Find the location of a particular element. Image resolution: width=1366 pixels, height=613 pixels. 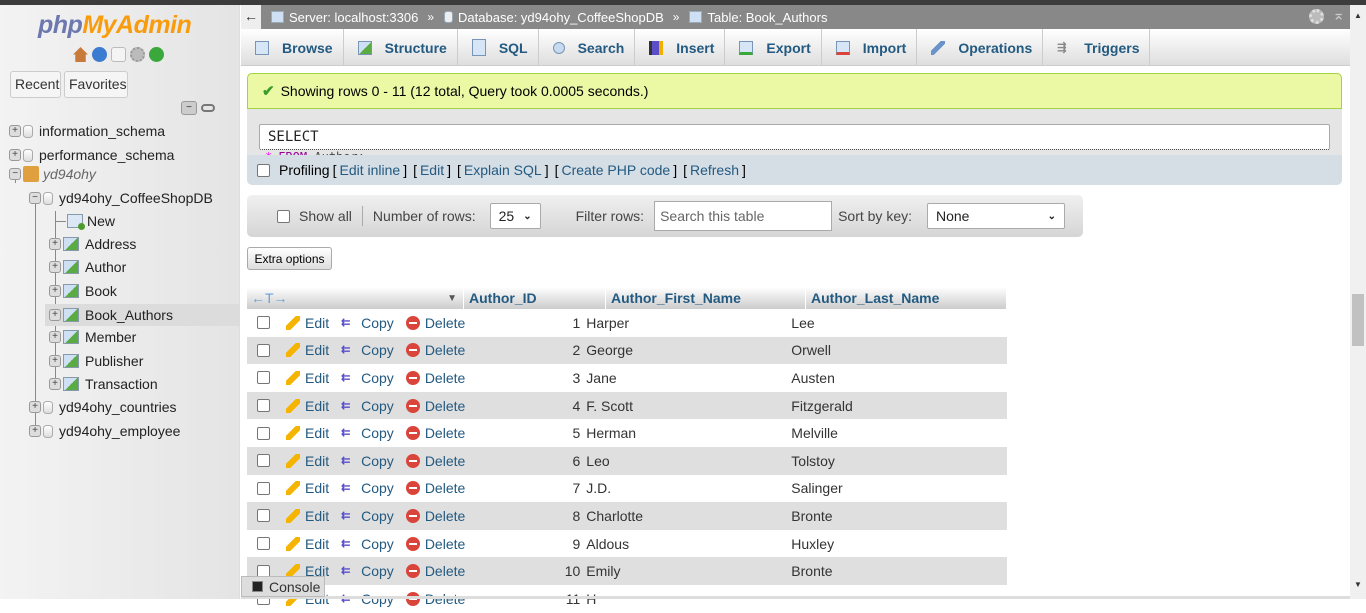

show-all-checkbox is located at coordinates (283, 216).